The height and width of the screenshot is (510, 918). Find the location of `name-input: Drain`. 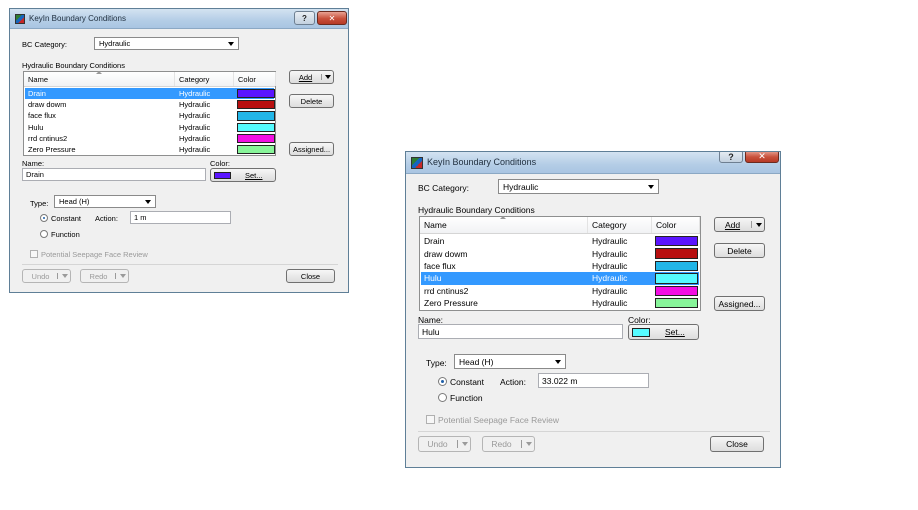

name-input: Drain is located at coordinates (114, 174).